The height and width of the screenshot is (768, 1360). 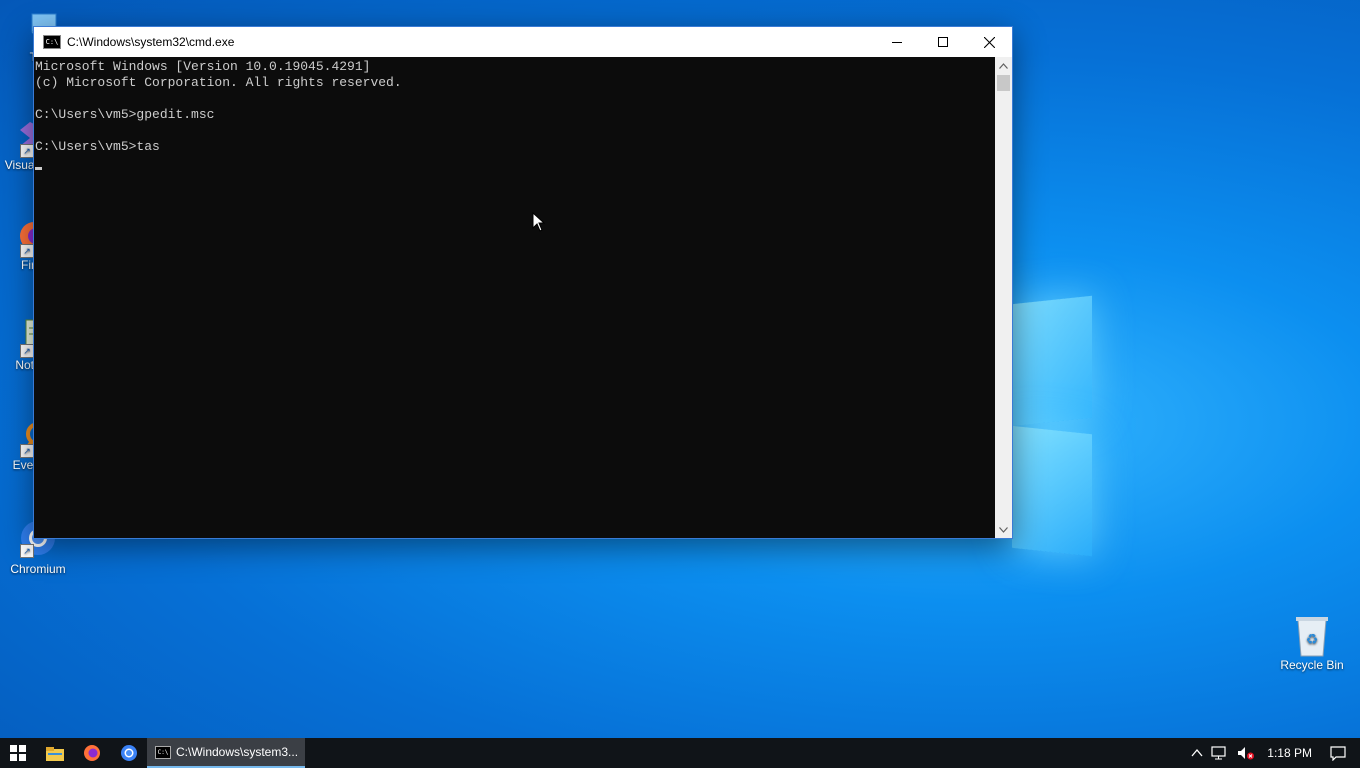 I want to click on action-center-button, so click(x=1338, y=753).